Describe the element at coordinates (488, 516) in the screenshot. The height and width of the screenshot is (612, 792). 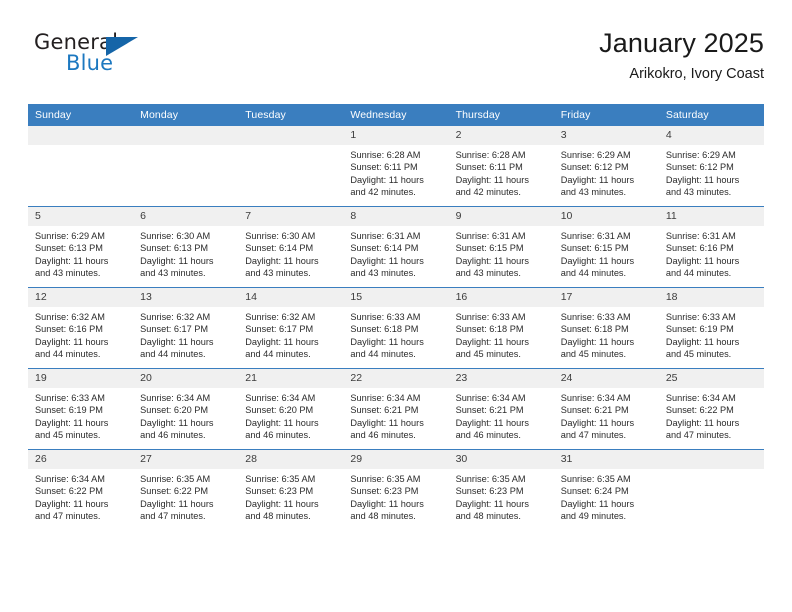
I see `day-detail-line: and 48 minutes.` at that location.